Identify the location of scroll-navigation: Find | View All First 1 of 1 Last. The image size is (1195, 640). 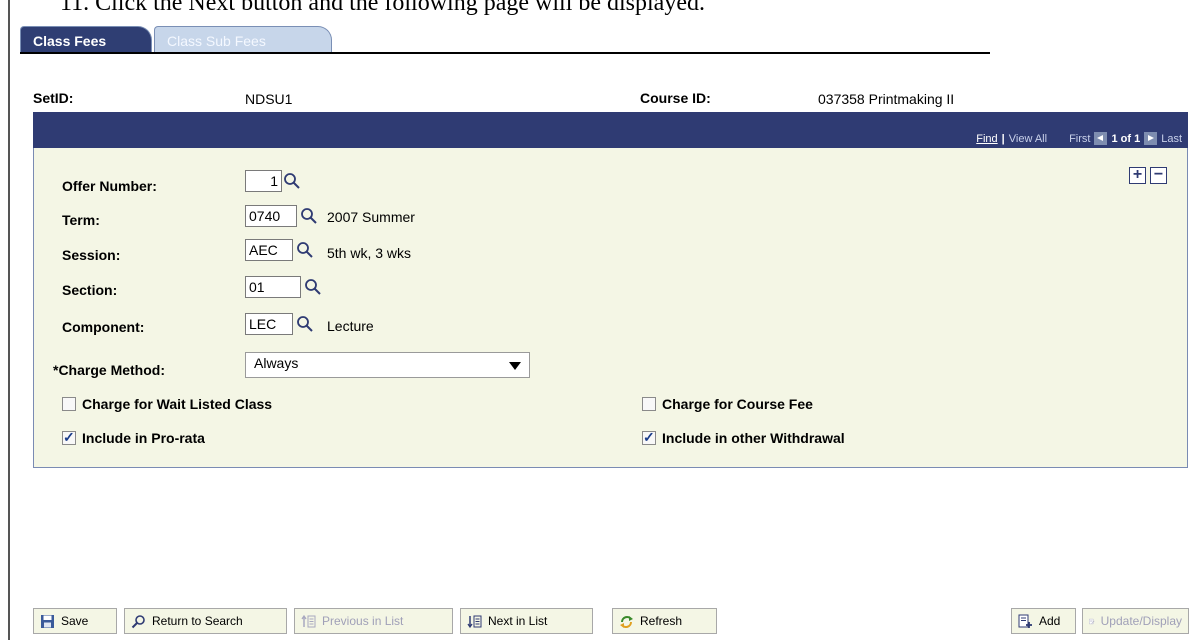
(1079, 138).